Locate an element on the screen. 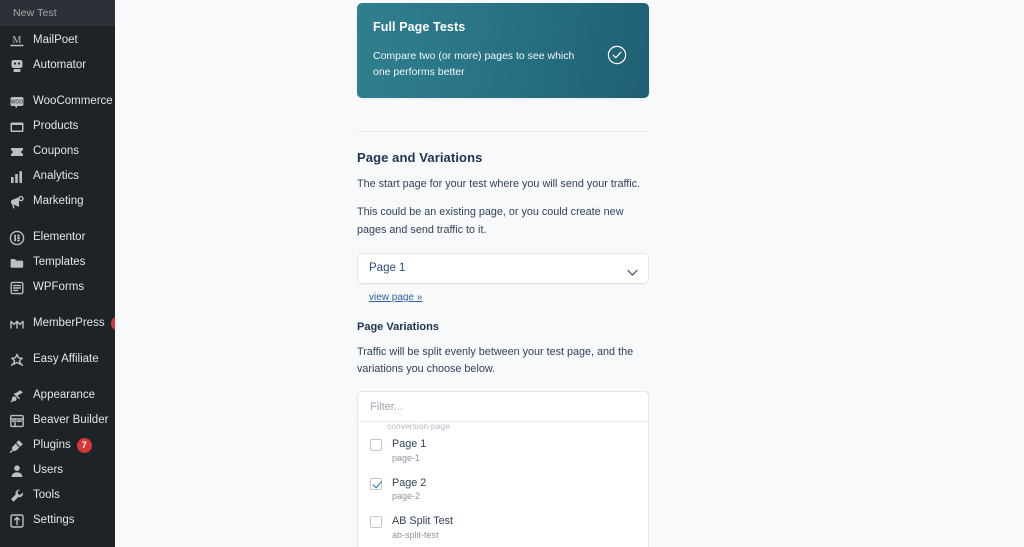 This screenshot has height=547, width=1024. sidebar-item-label: Beaver Builder is located at coordinates (71, 419).